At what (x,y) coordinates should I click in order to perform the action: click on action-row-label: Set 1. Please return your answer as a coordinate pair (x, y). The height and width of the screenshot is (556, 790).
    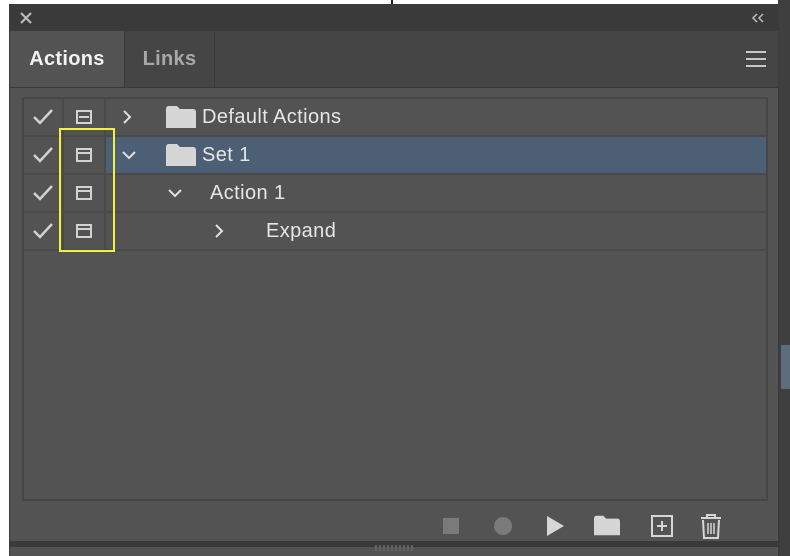
    Looking at the image, I should click on (226, 155).